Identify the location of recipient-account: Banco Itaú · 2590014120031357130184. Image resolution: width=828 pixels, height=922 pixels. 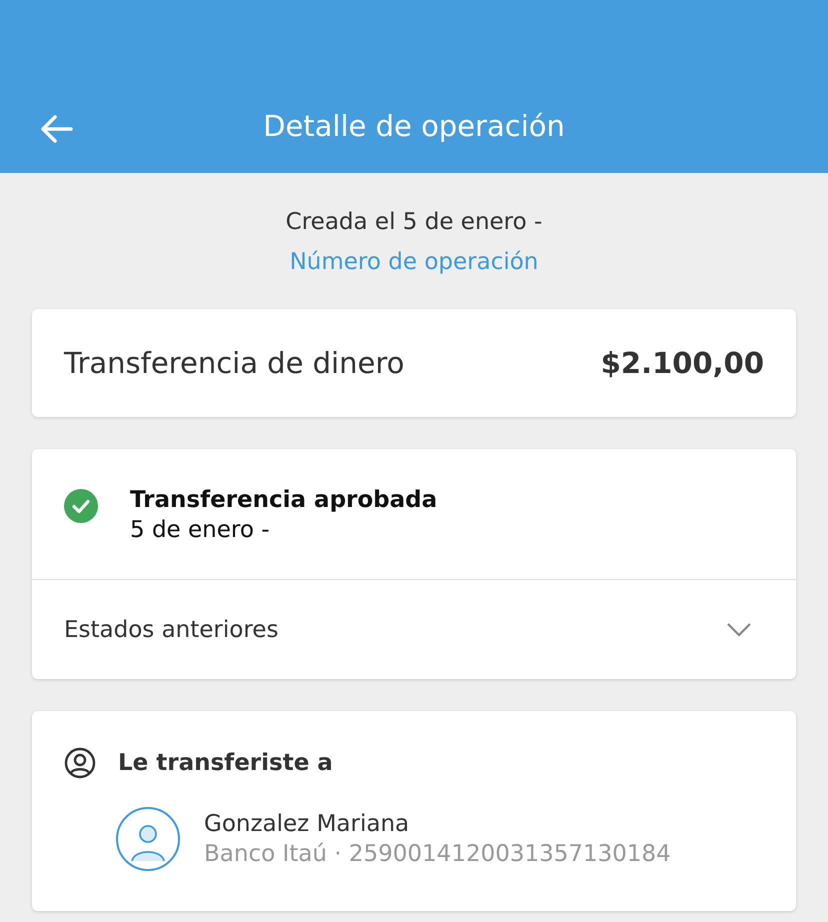
(437, 854).